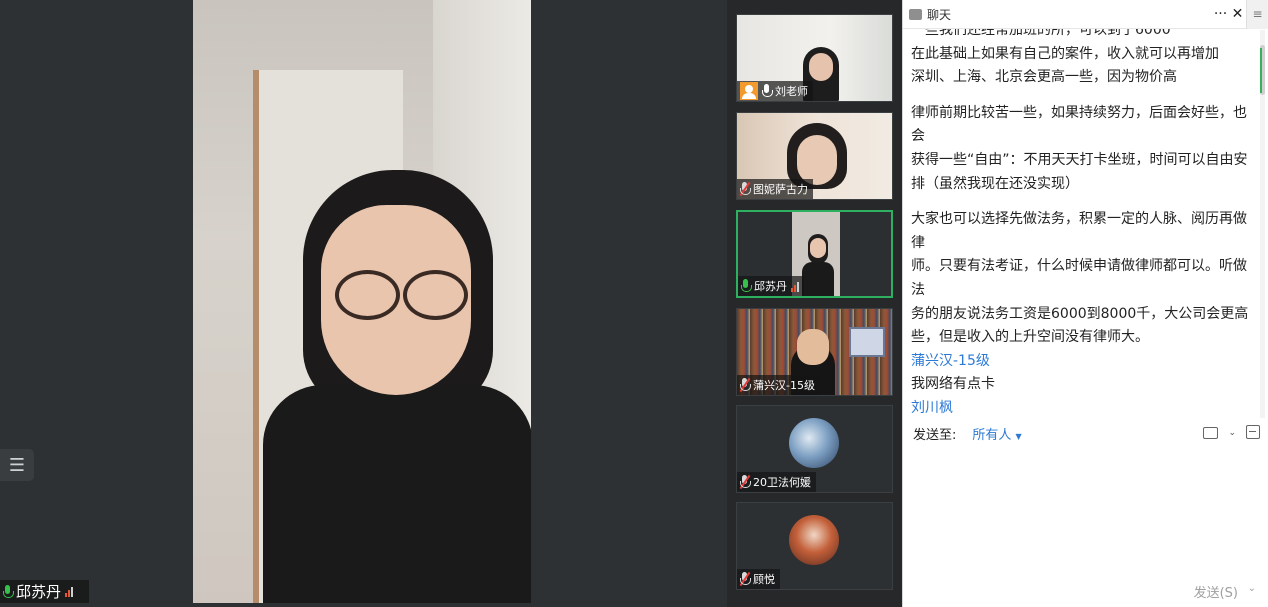 The height and width of the screenshot is (607, 1268). Describe the element at coordinates (1220, 14) in the screenshot. I see `more-options-icon: ···` at that location.